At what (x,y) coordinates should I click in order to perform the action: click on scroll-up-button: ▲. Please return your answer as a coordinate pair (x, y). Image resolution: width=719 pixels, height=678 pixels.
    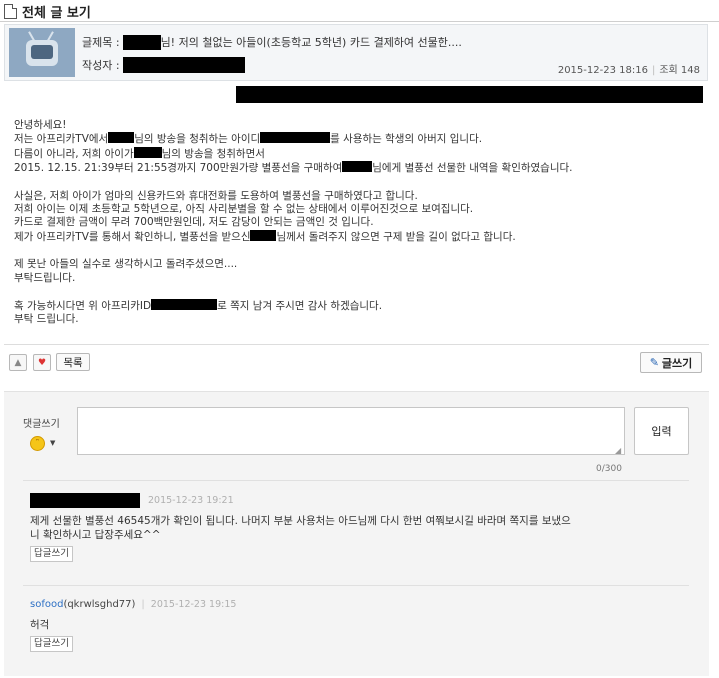
    Looking at the image, I should click on (18, 362).